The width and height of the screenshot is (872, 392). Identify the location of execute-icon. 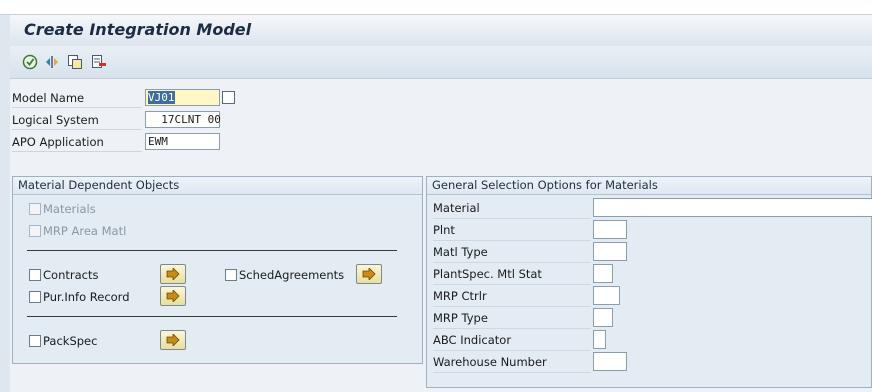
(30, 62).